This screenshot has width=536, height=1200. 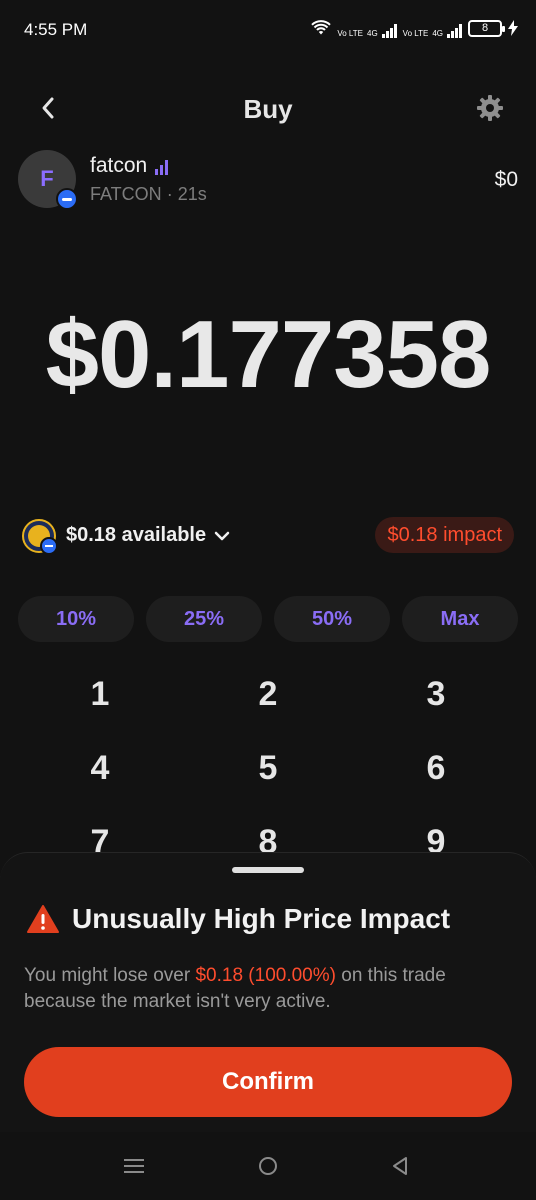 What do you see at coordinates (268, 1082) in the screenshot?
I see `confirm-button: Confirm` at bounding box center [268, 1082].